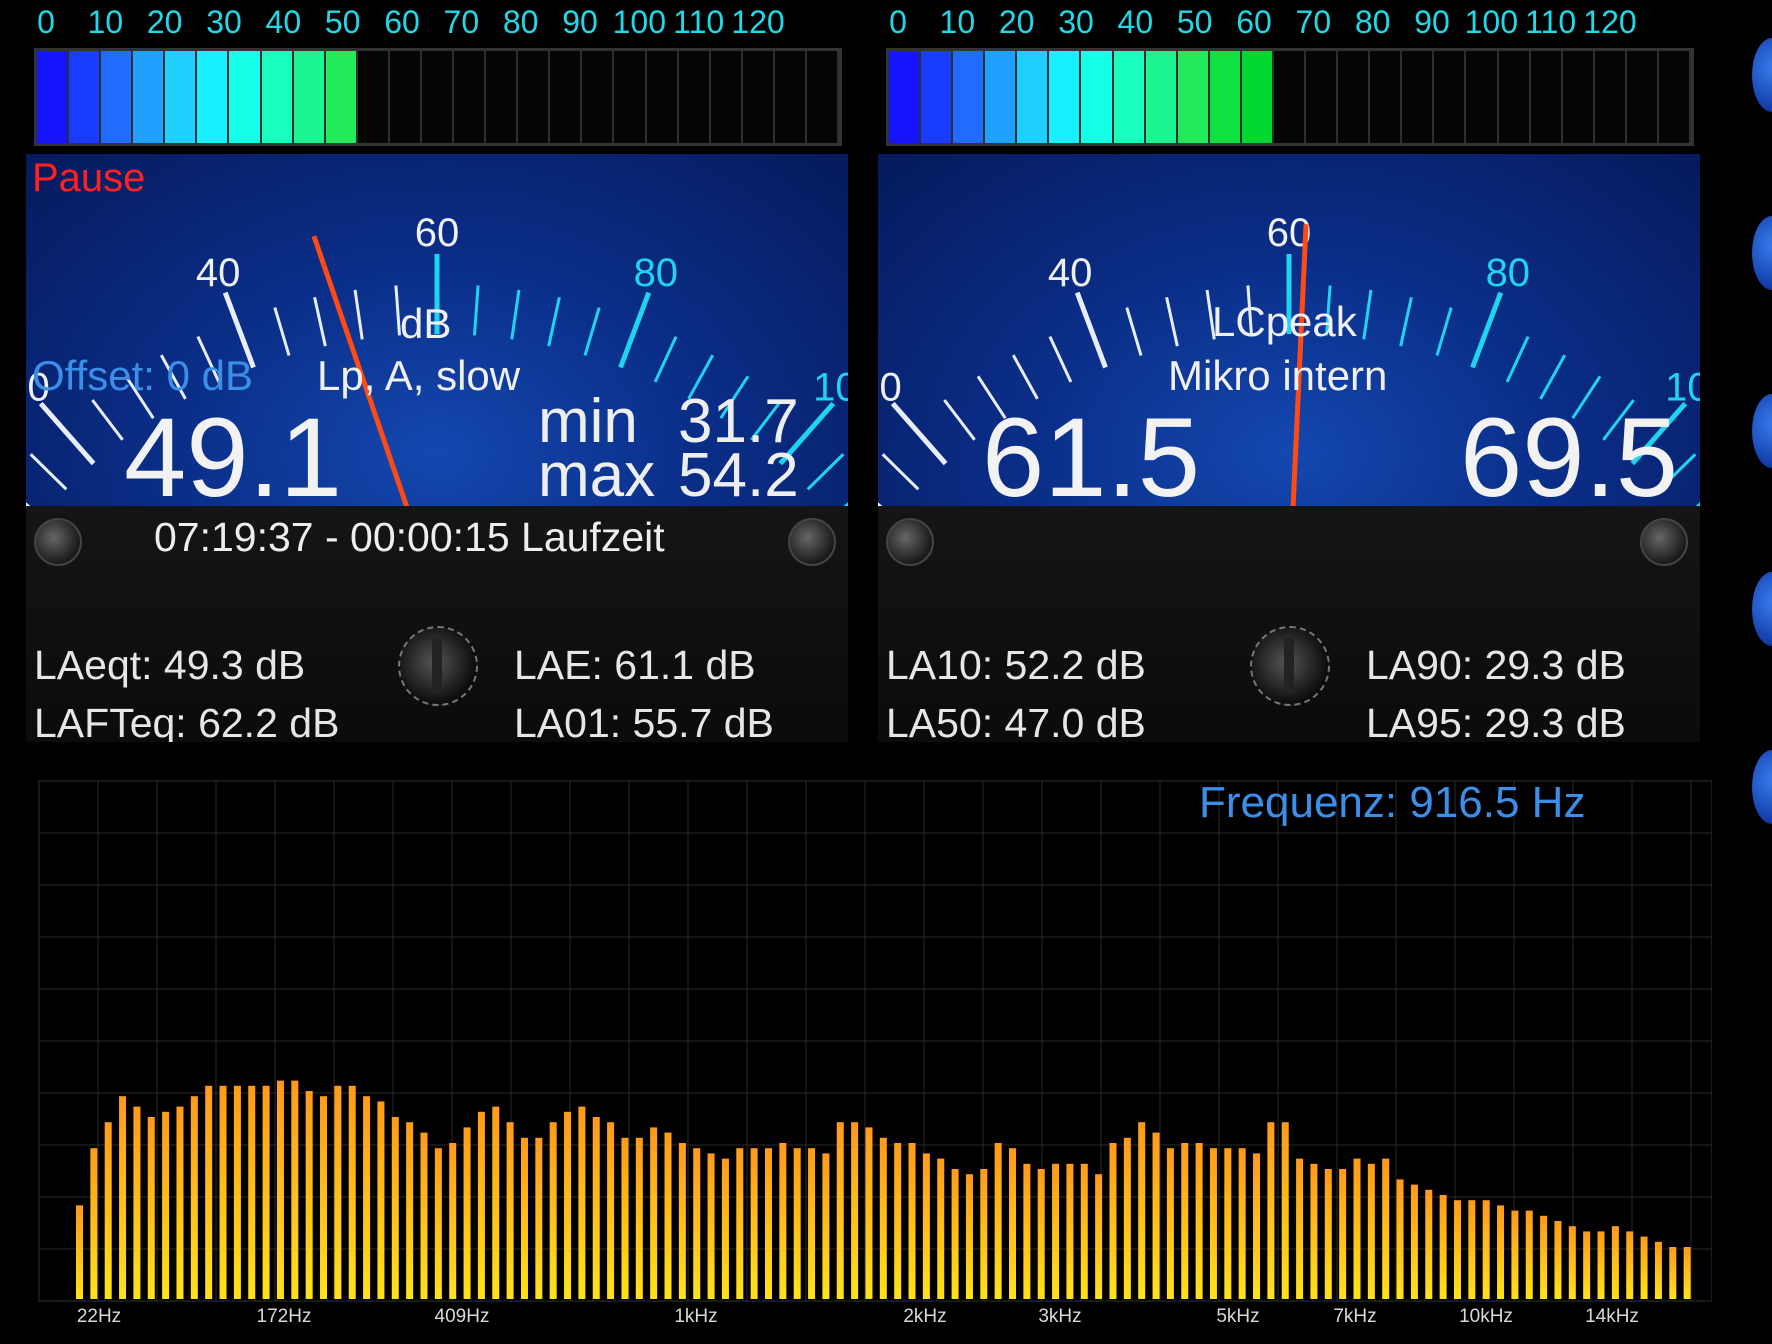  What do you see at coordinates (426, 323) in the screenshot?
I see `left-unit-label: dB` at bounding box center [426, 323].